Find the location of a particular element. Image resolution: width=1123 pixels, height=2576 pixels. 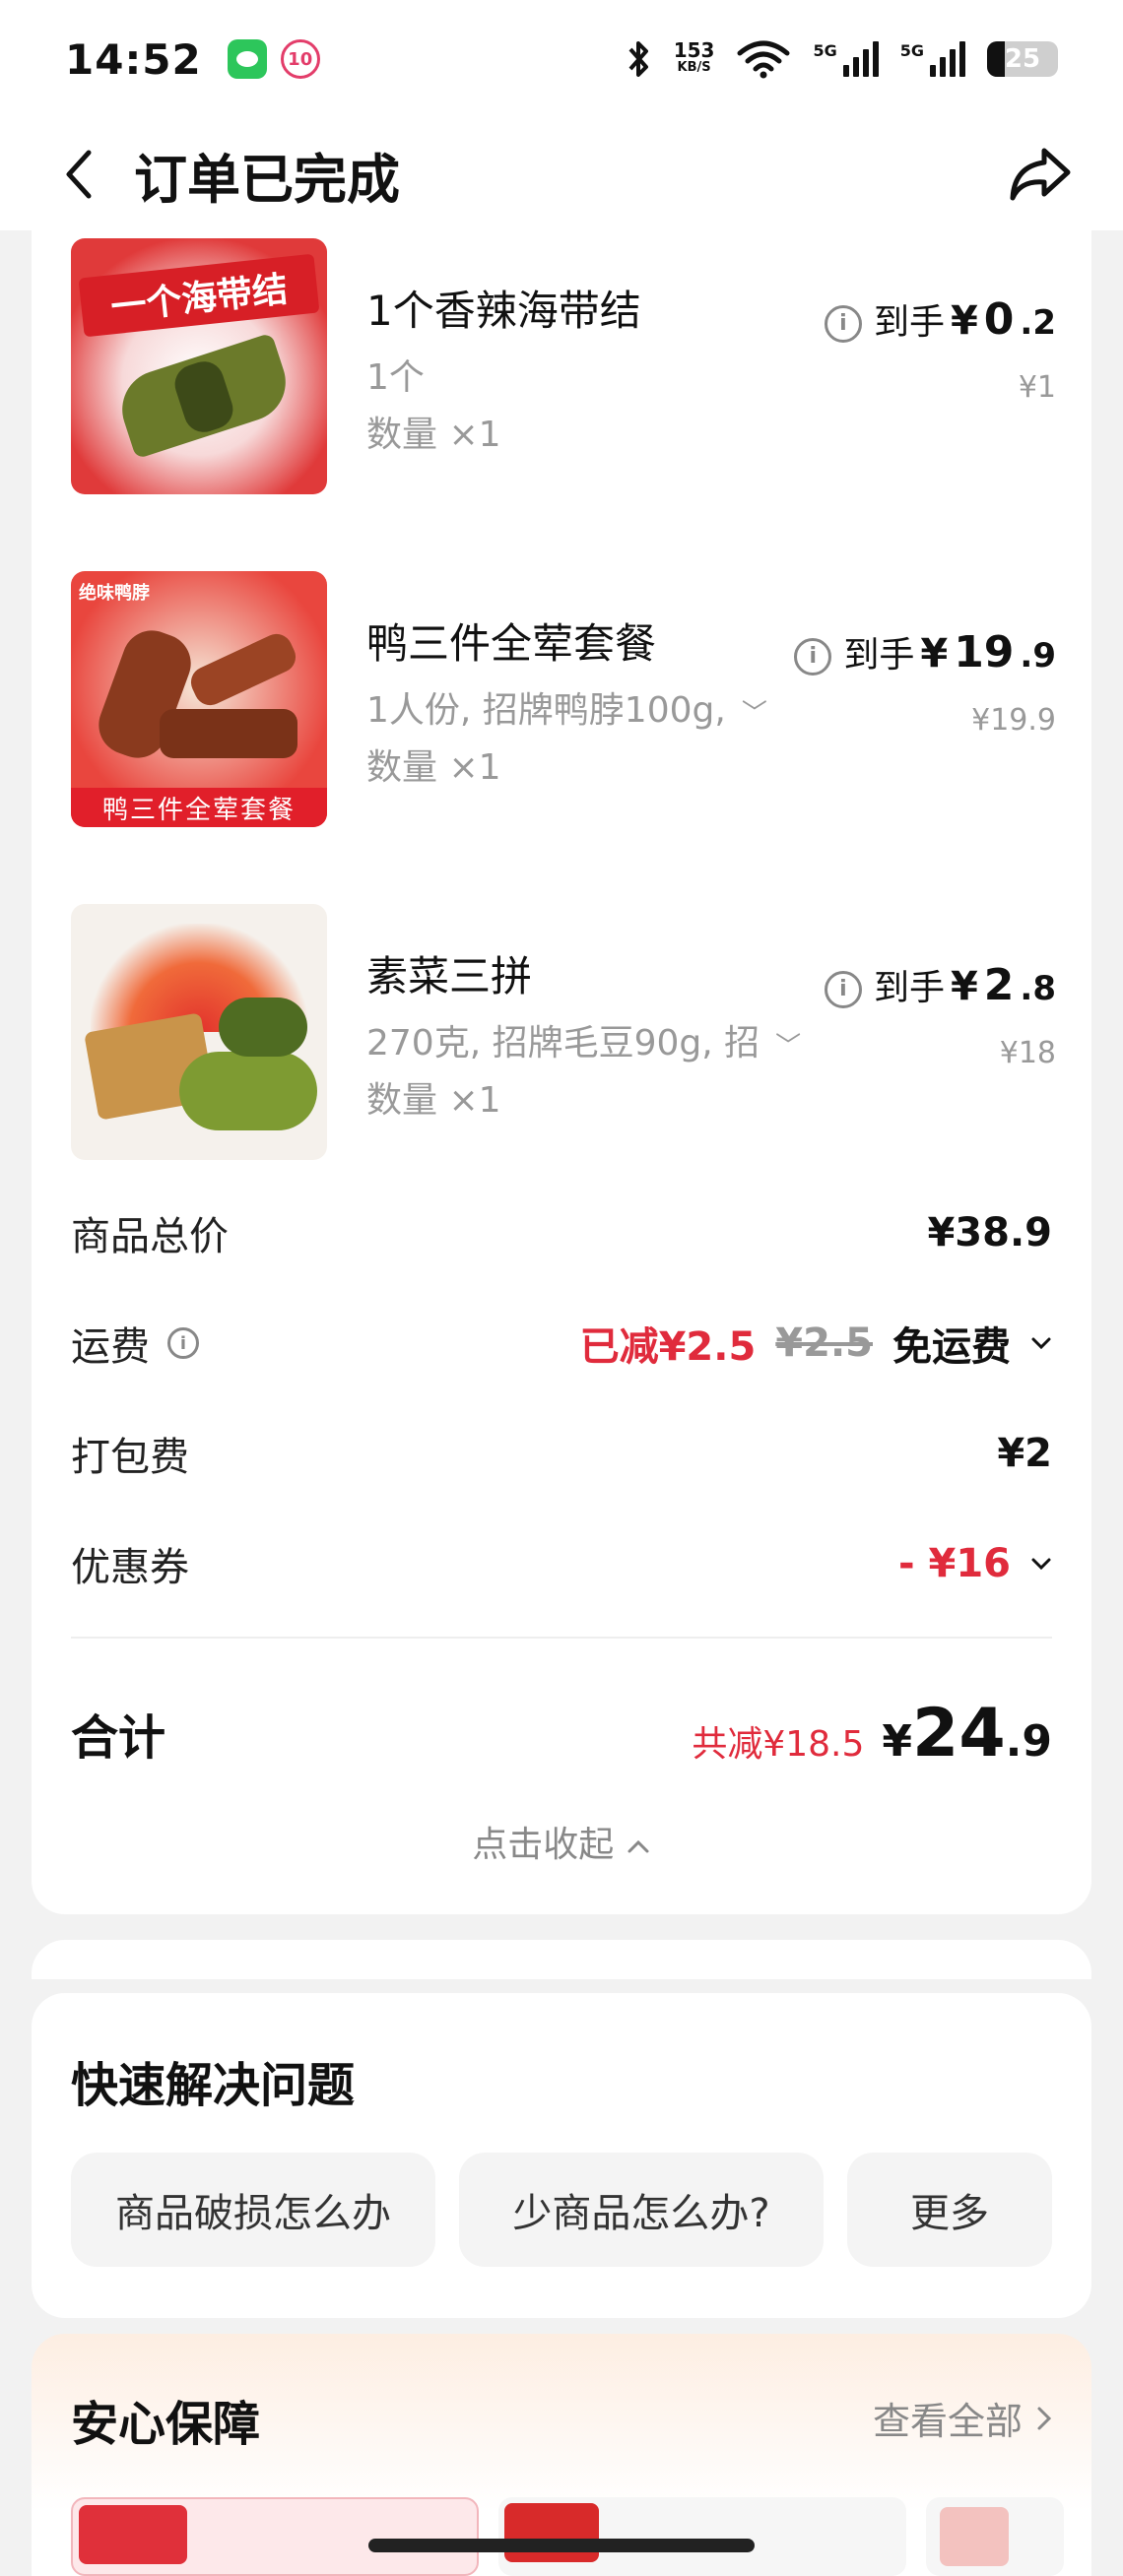

subtotal-value: ¥38.9 is located at coordinates (989, 1233).